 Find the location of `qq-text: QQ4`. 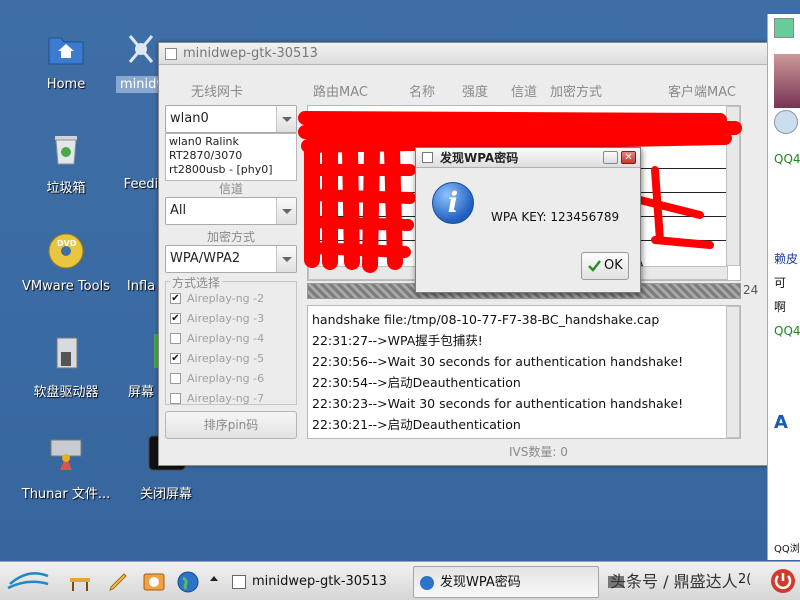

qq-text: QQ4 is located at coordinates (787, 159).